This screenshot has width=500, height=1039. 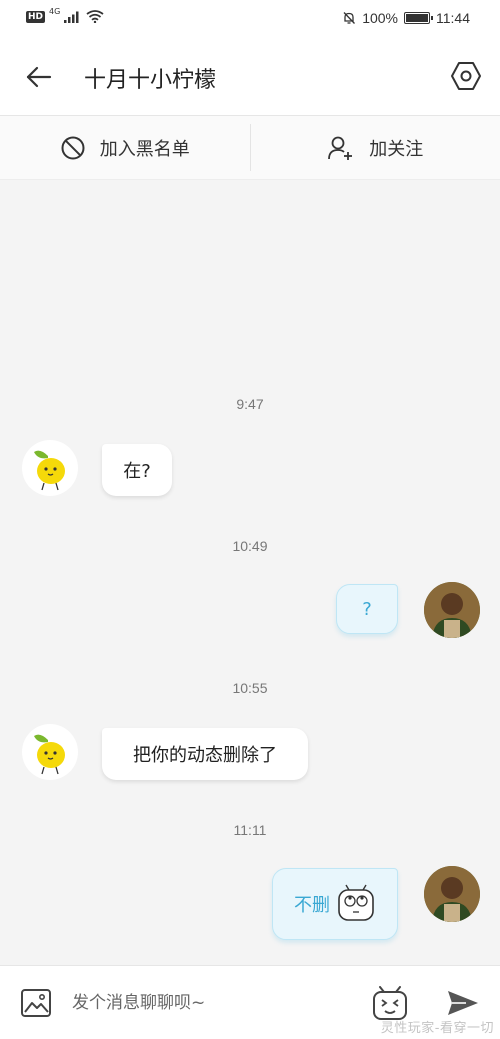 What do you see at coordinates (250, 404) in the screenshot?
I see `message-timestamp: 9:47` at bounding box center [250, 404].